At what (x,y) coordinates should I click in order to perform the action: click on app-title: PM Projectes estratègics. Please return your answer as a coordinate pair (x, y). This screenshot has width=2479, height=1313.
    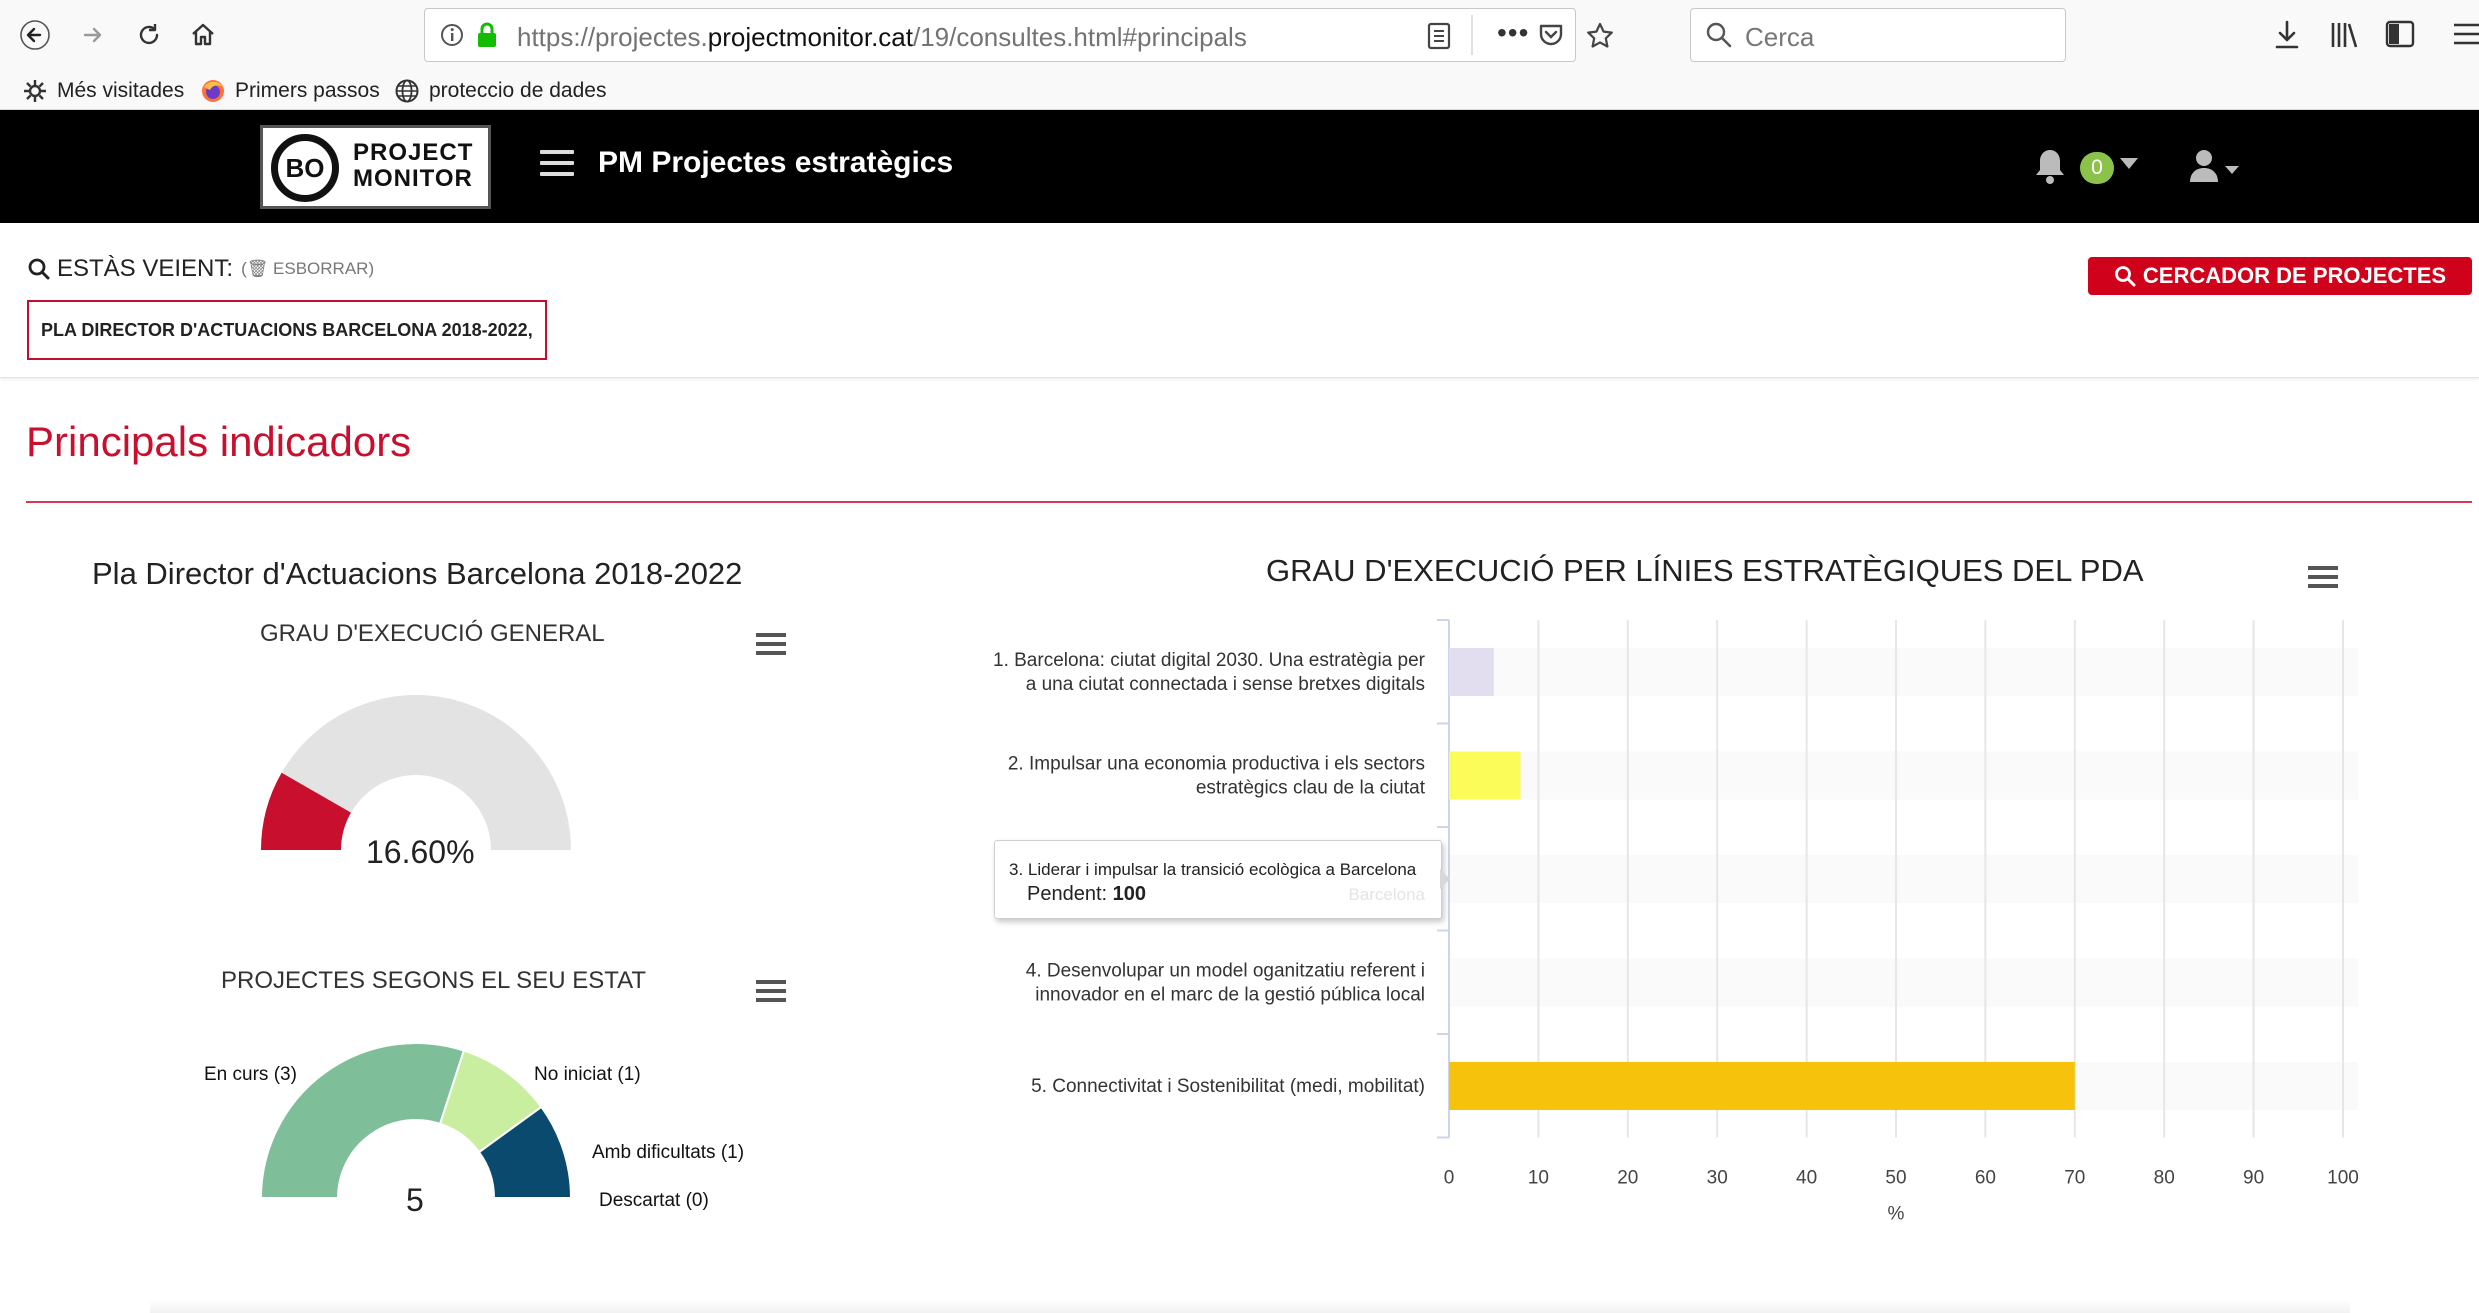
    Looking at the image, I should click on (776, 162).